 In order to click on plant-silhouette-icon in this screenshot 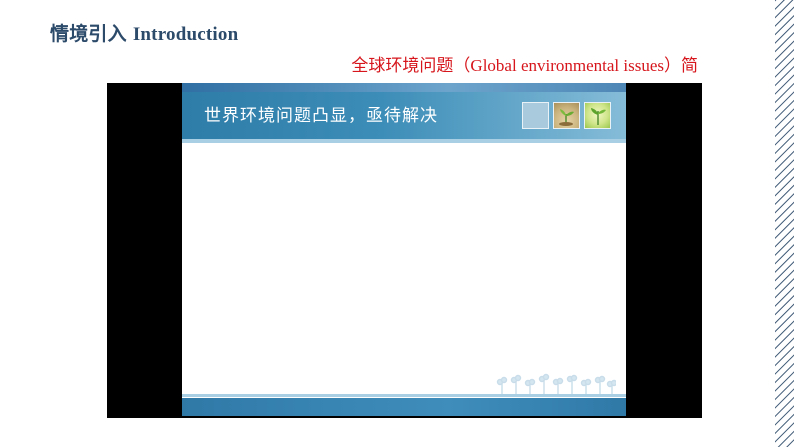, I will do `click(556, 384)`.